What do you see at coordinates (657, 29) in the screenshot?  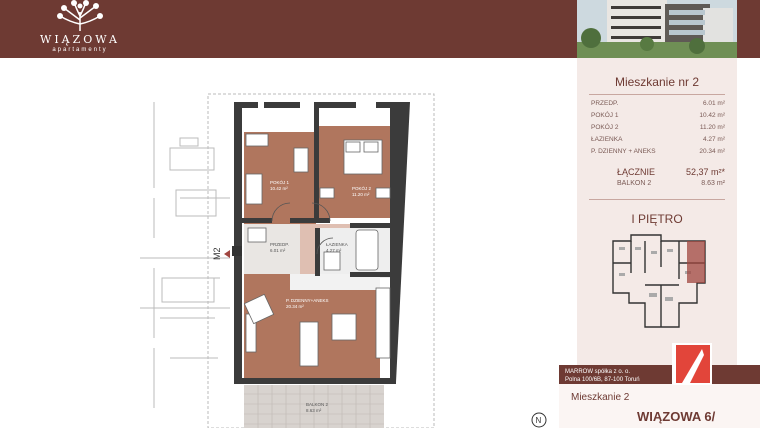 I see `building-photo` at bounding box center [657, 29].